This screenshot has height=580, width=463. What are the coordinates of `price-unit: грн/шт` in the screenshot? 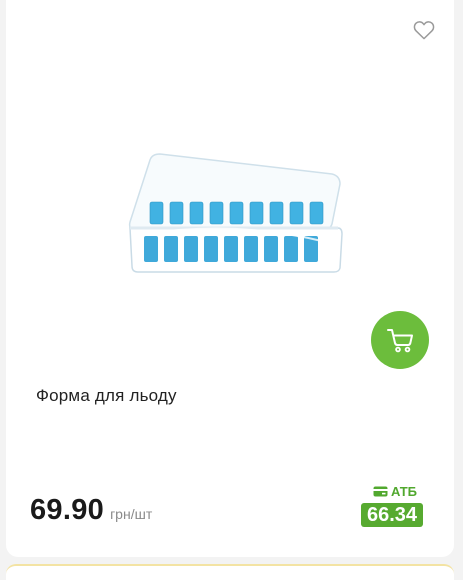 It's located at (131, 514).